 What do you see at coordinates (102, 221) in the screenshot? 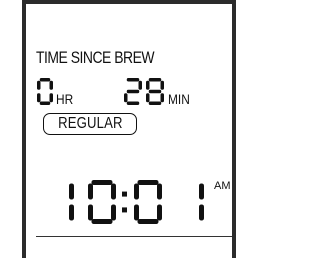
I see `clock-digit-2-segment-d` at bounding box center [102, 221].